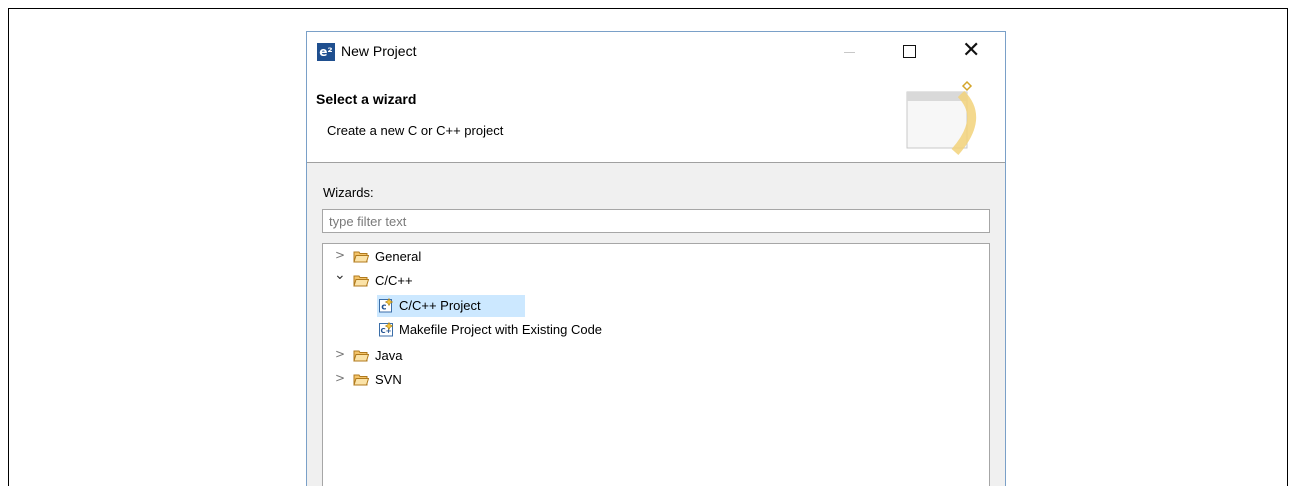 This screenshot has height=486, width=1296. Describe the element at coordinates (656, 356) in the screenshot. I see `tree-item-java: > Java` at that location.